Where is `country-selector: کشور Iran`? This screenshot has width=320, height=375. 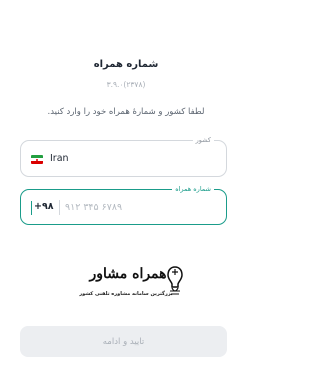
country-selector: کشور Iran is located at coordinates (123, 156).